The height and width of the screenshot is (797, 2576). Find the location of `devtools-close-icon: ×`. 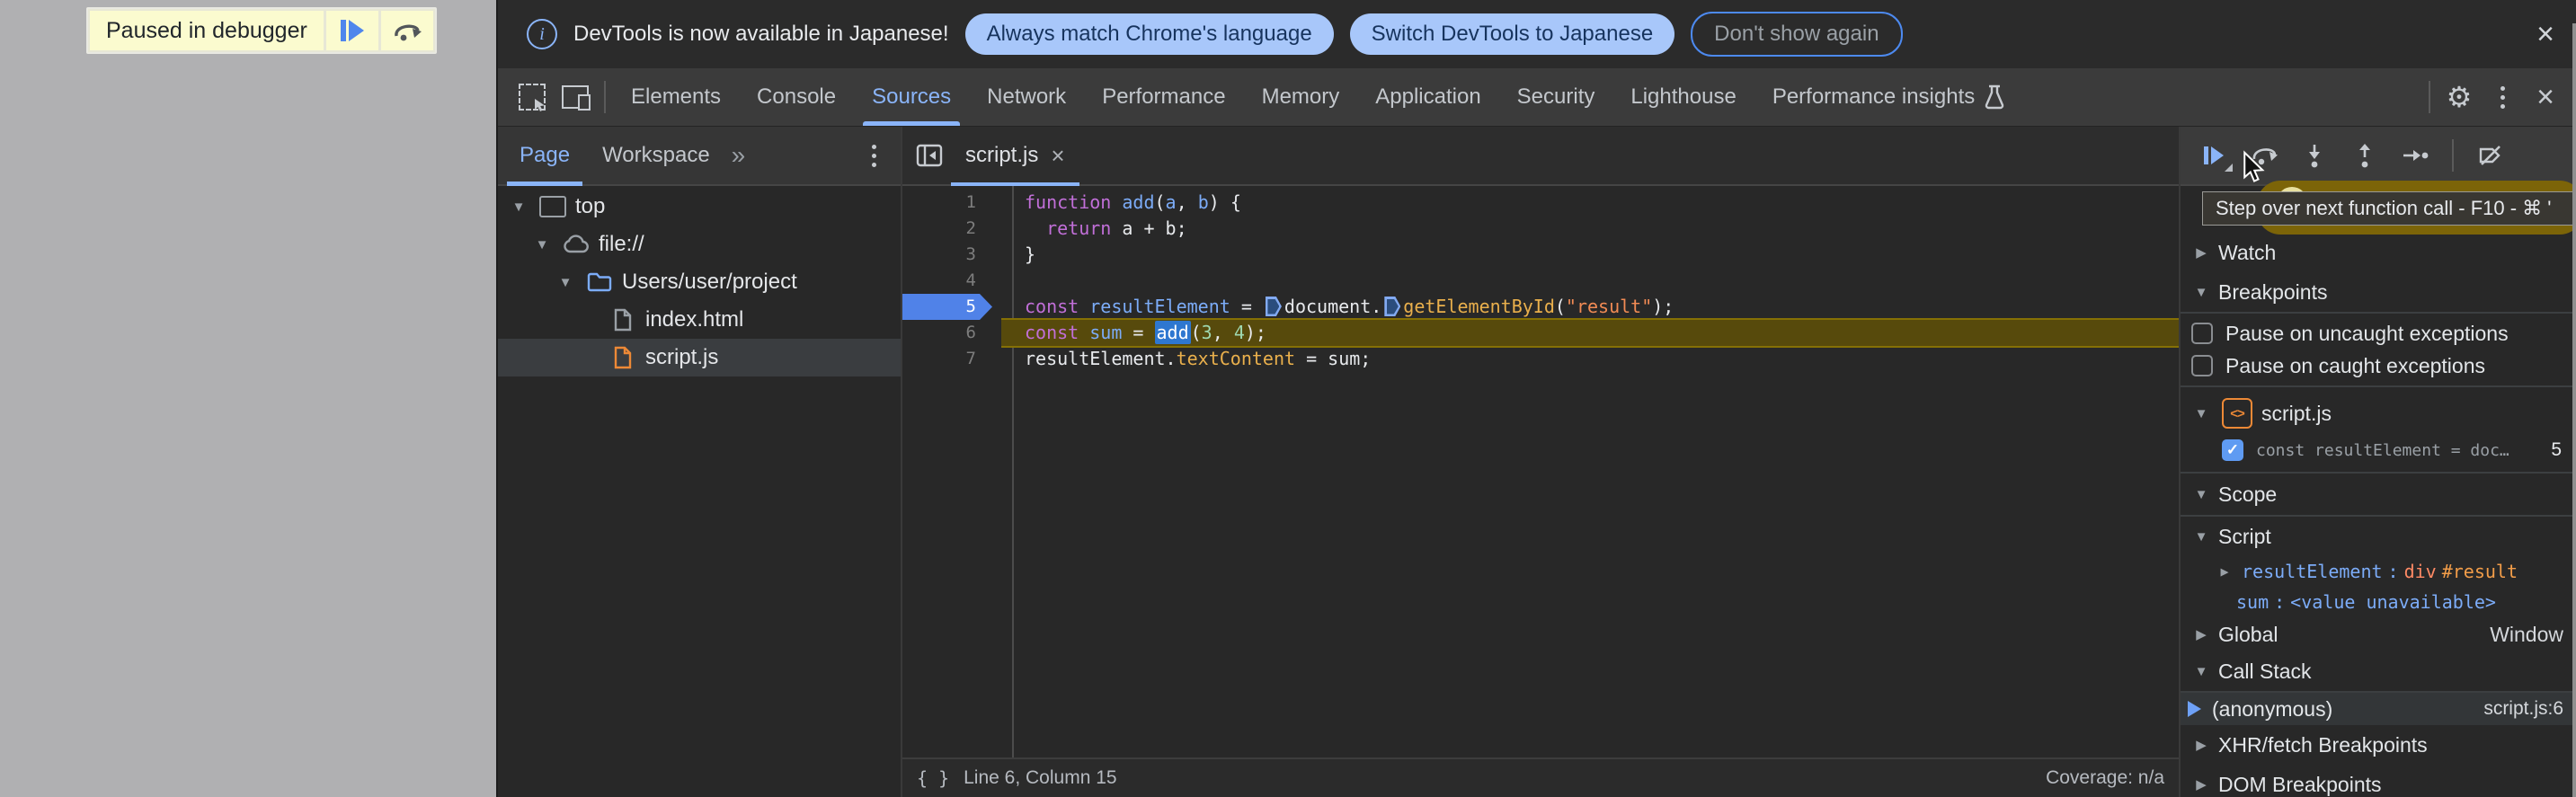

devtools-close-icon: × is located at coordinates (2545, 97).